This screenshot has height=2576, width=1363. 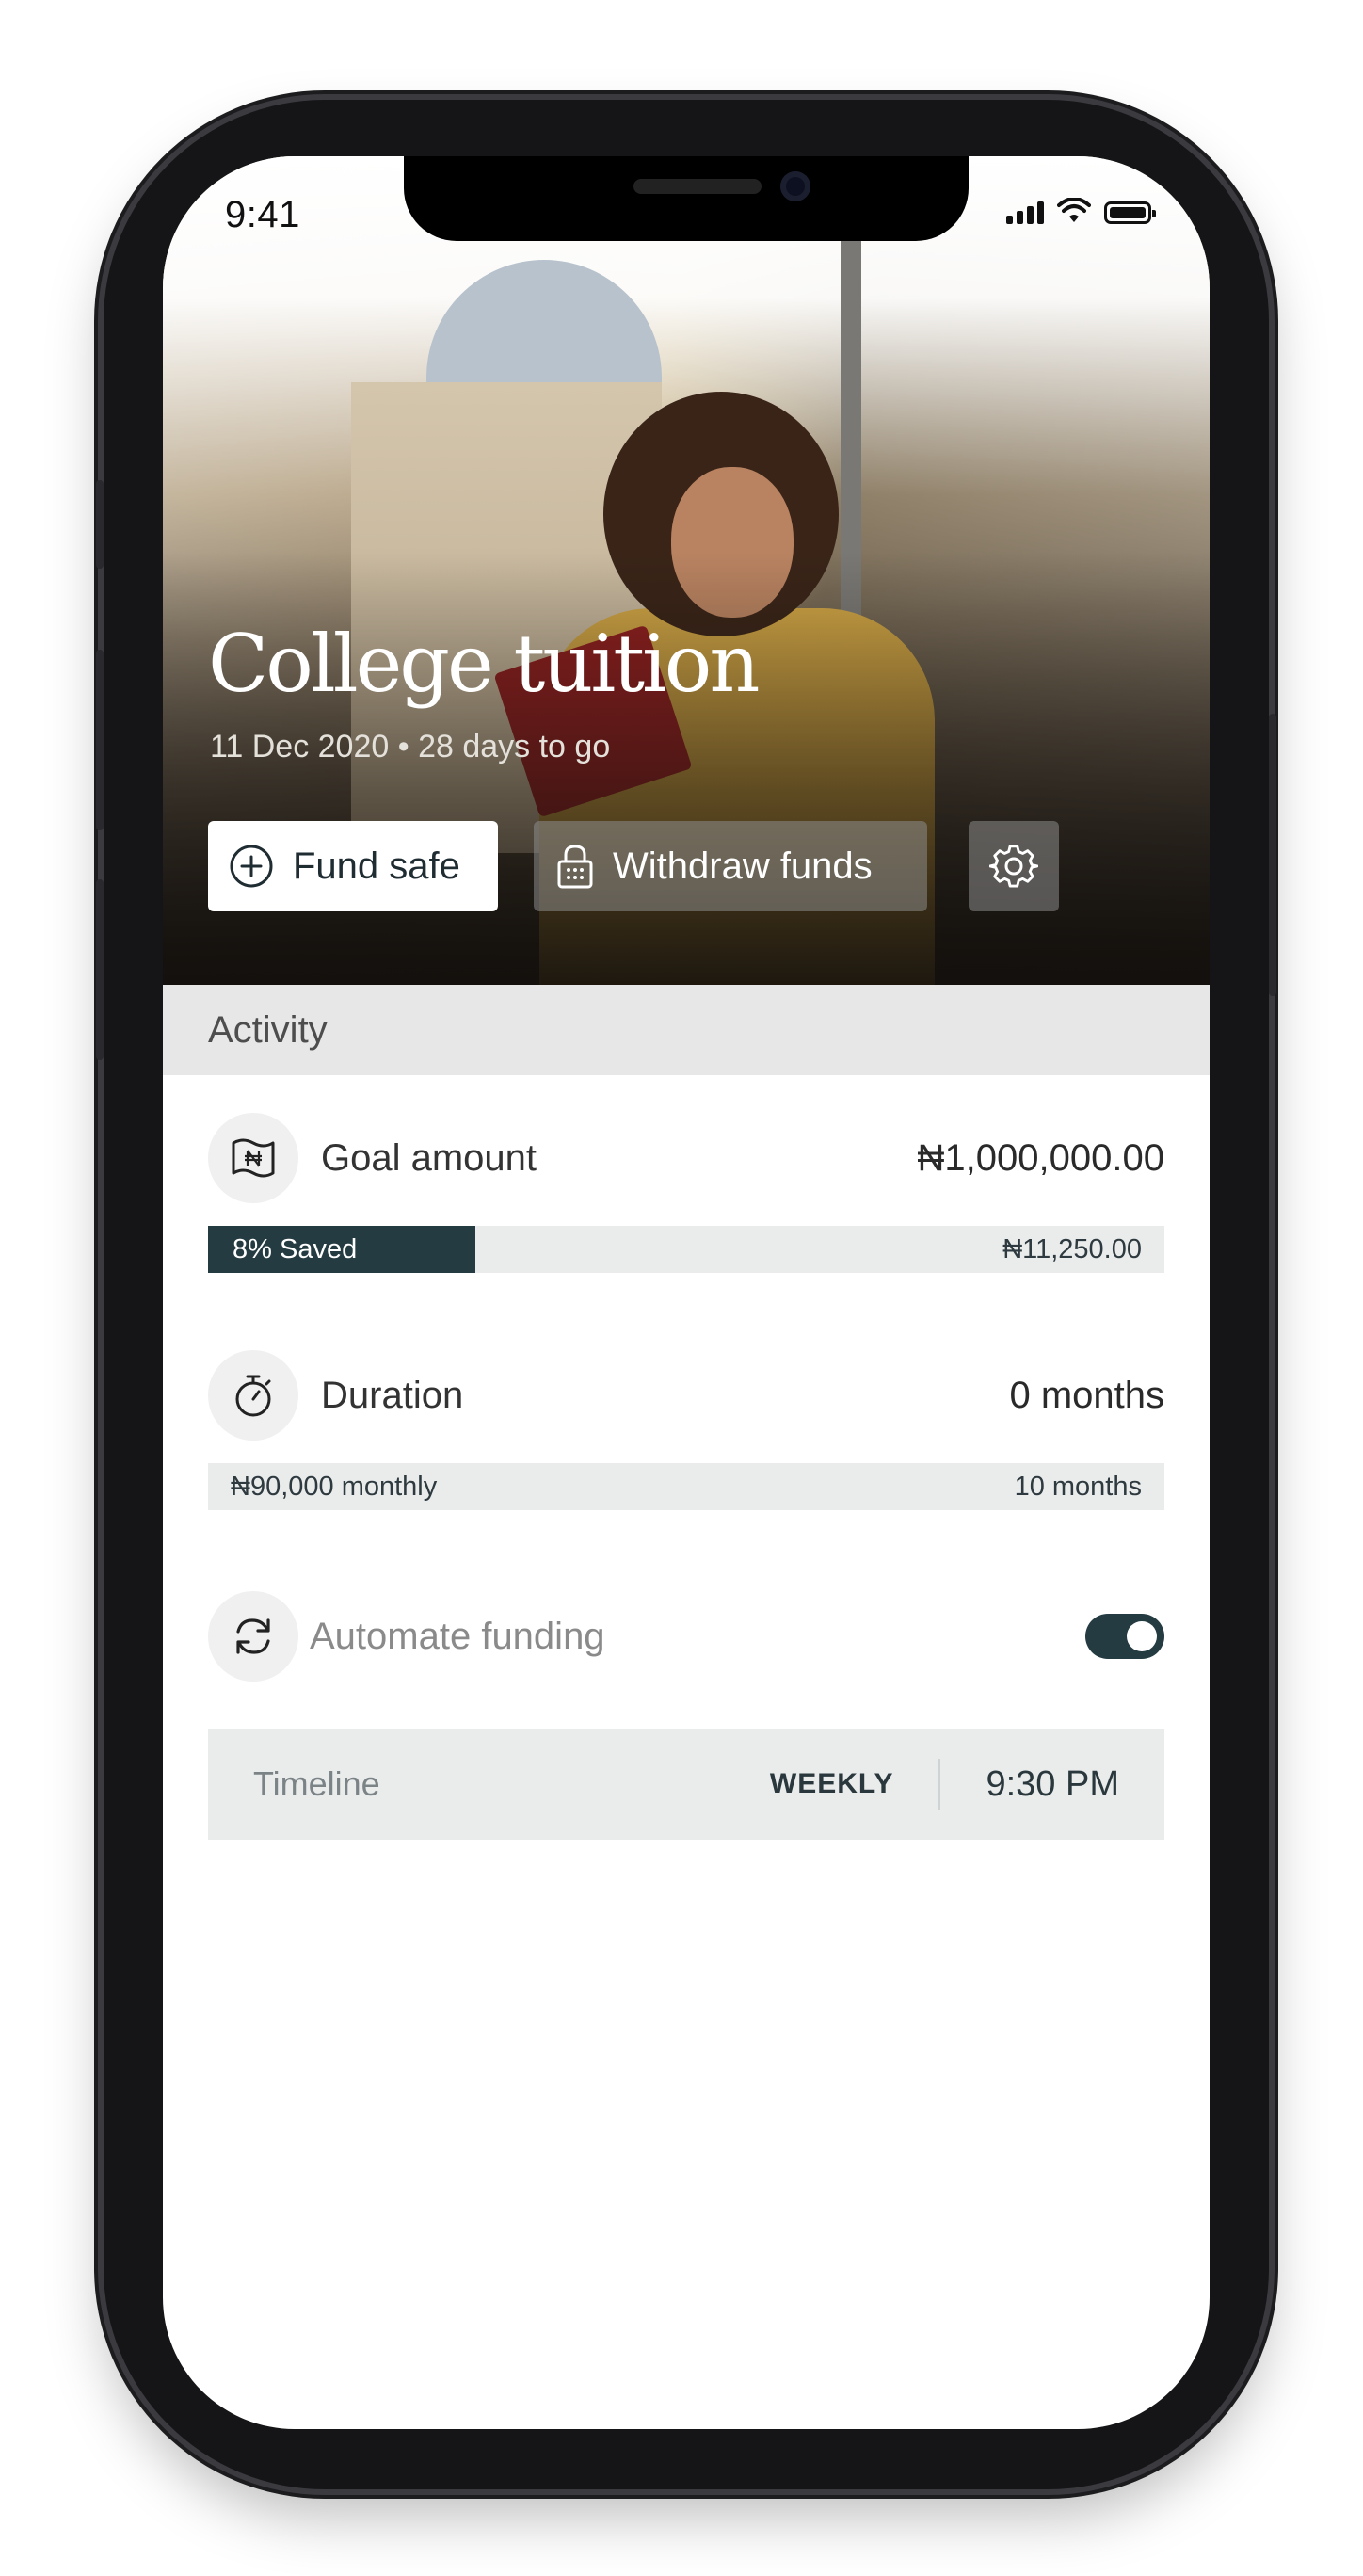 I want to click on duration-row: Duration 0 months, so click(x=686, y=1395).